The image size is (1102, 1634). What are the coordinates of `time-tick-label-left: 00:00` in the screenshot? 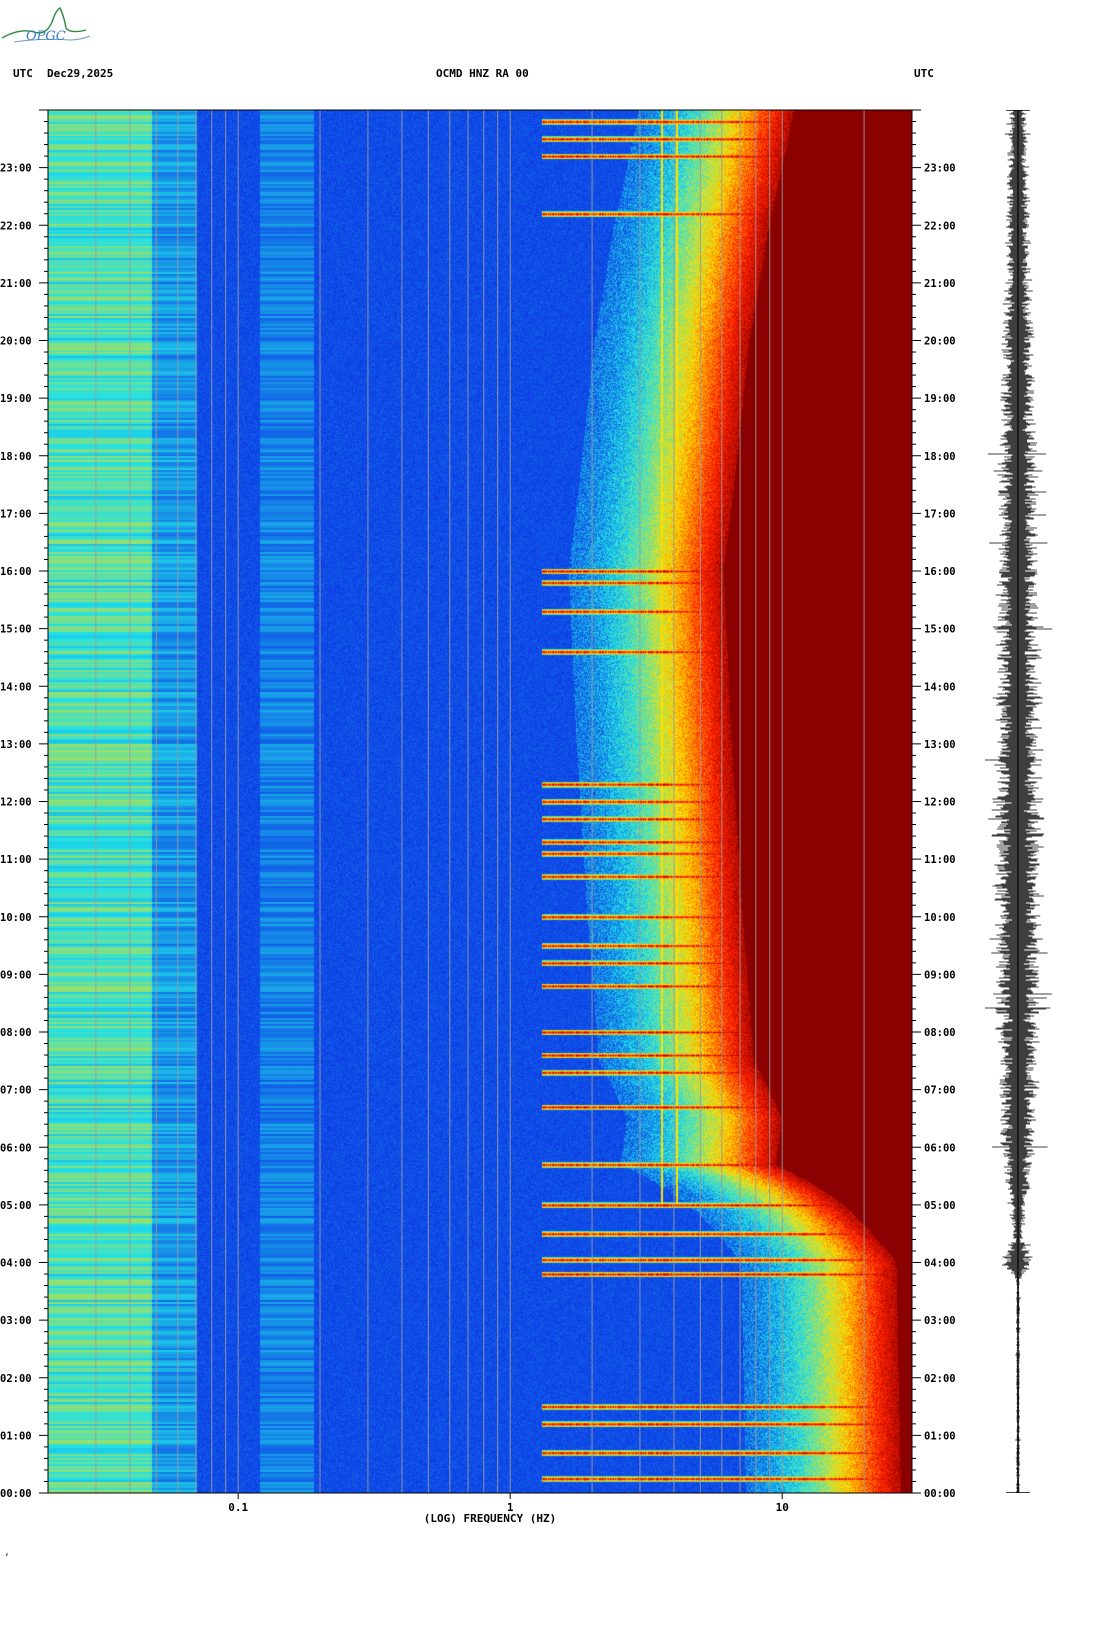 It's located at (16, 1494).